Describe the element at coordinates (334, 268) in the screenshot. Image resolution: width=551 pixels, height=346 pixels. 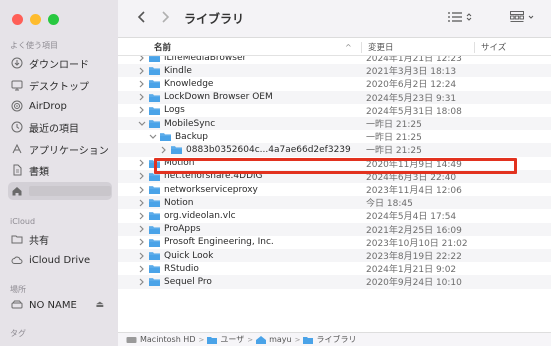
I see `table-row: RStudio 2024年1月21日 9:02` at that location.